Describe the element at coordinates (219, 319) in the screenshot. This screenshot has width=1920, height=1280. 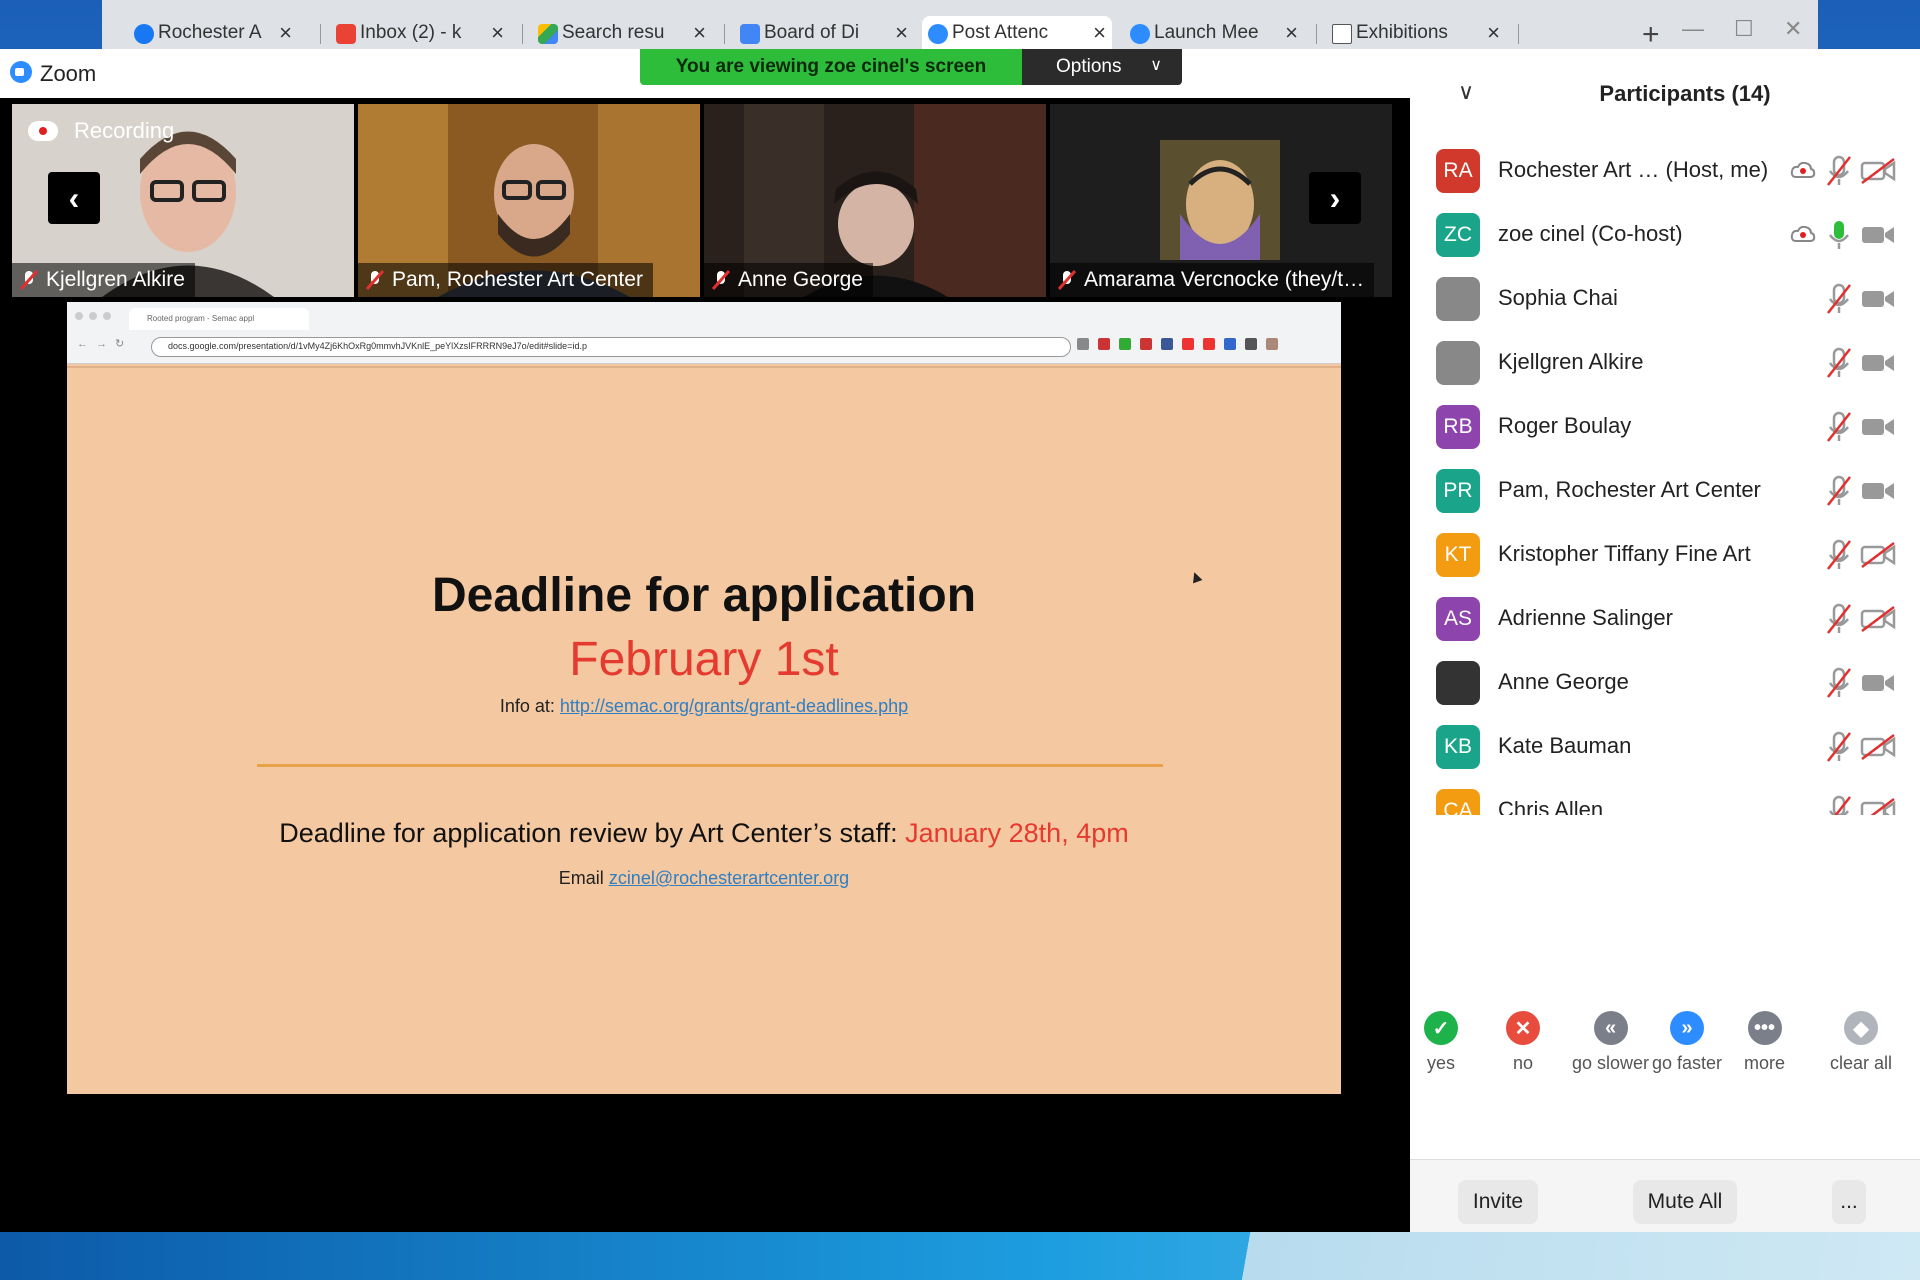
I see `shared-browser-tab: Rooted program - Semac appl` at that location.